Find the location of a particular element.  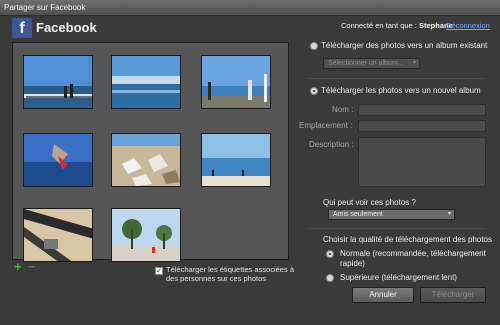

remove-photo-button: − is located at coordinates (33, 266).